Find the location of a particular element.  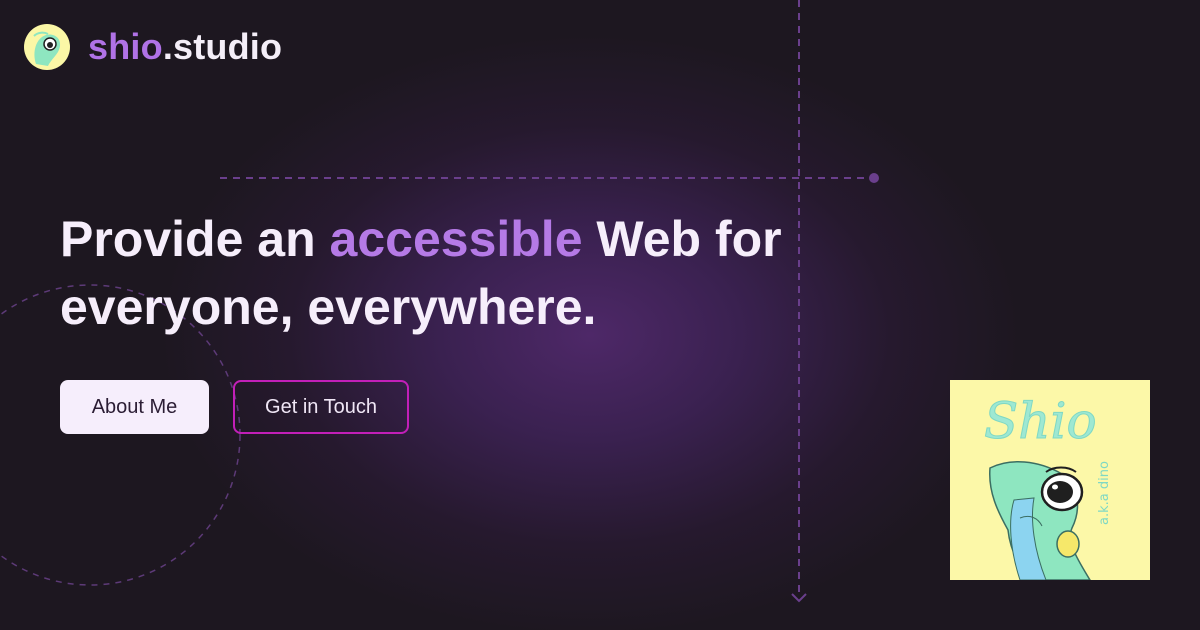

headline-text-2: Web for is located at coordinates (682, 239).